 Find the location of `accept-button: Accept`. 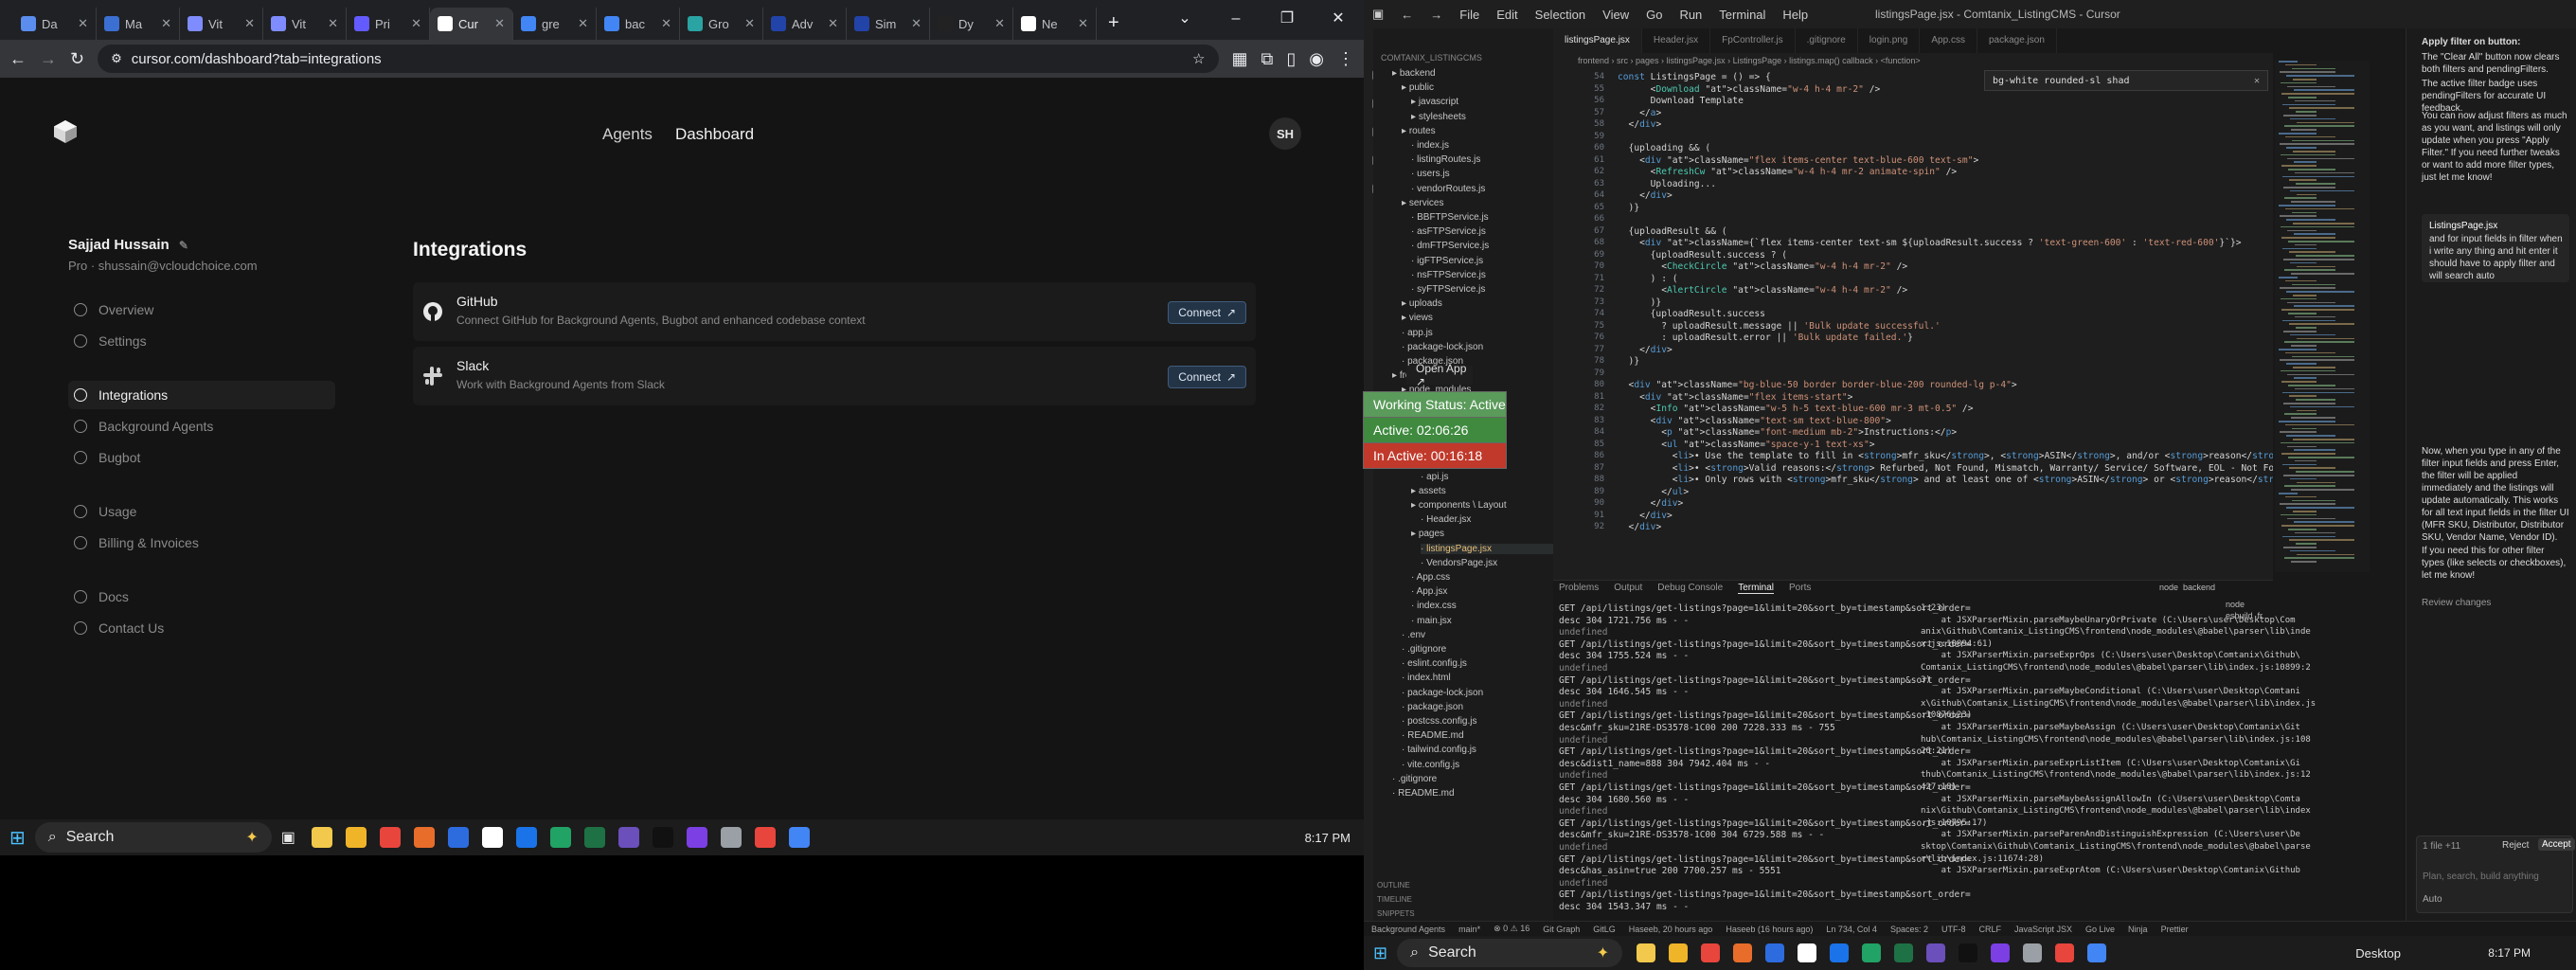

accept-button: Accept is located at coordinates (2556, 844).